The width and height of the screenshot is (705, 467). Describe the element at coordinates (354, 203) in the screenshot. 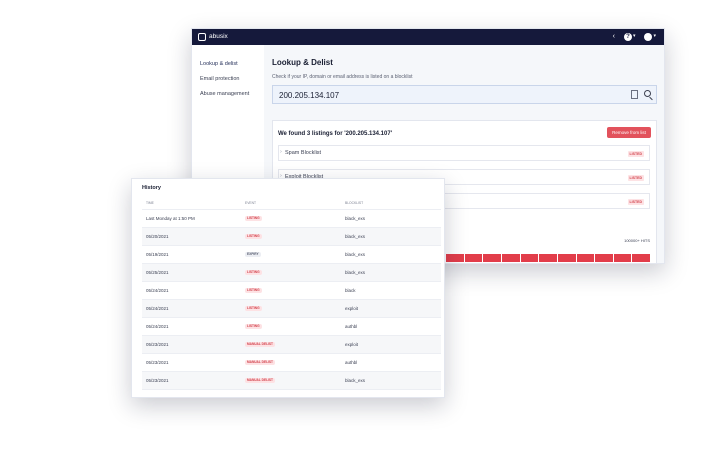

I see `column-header-blocklist: BLOCKLIST` at that location.